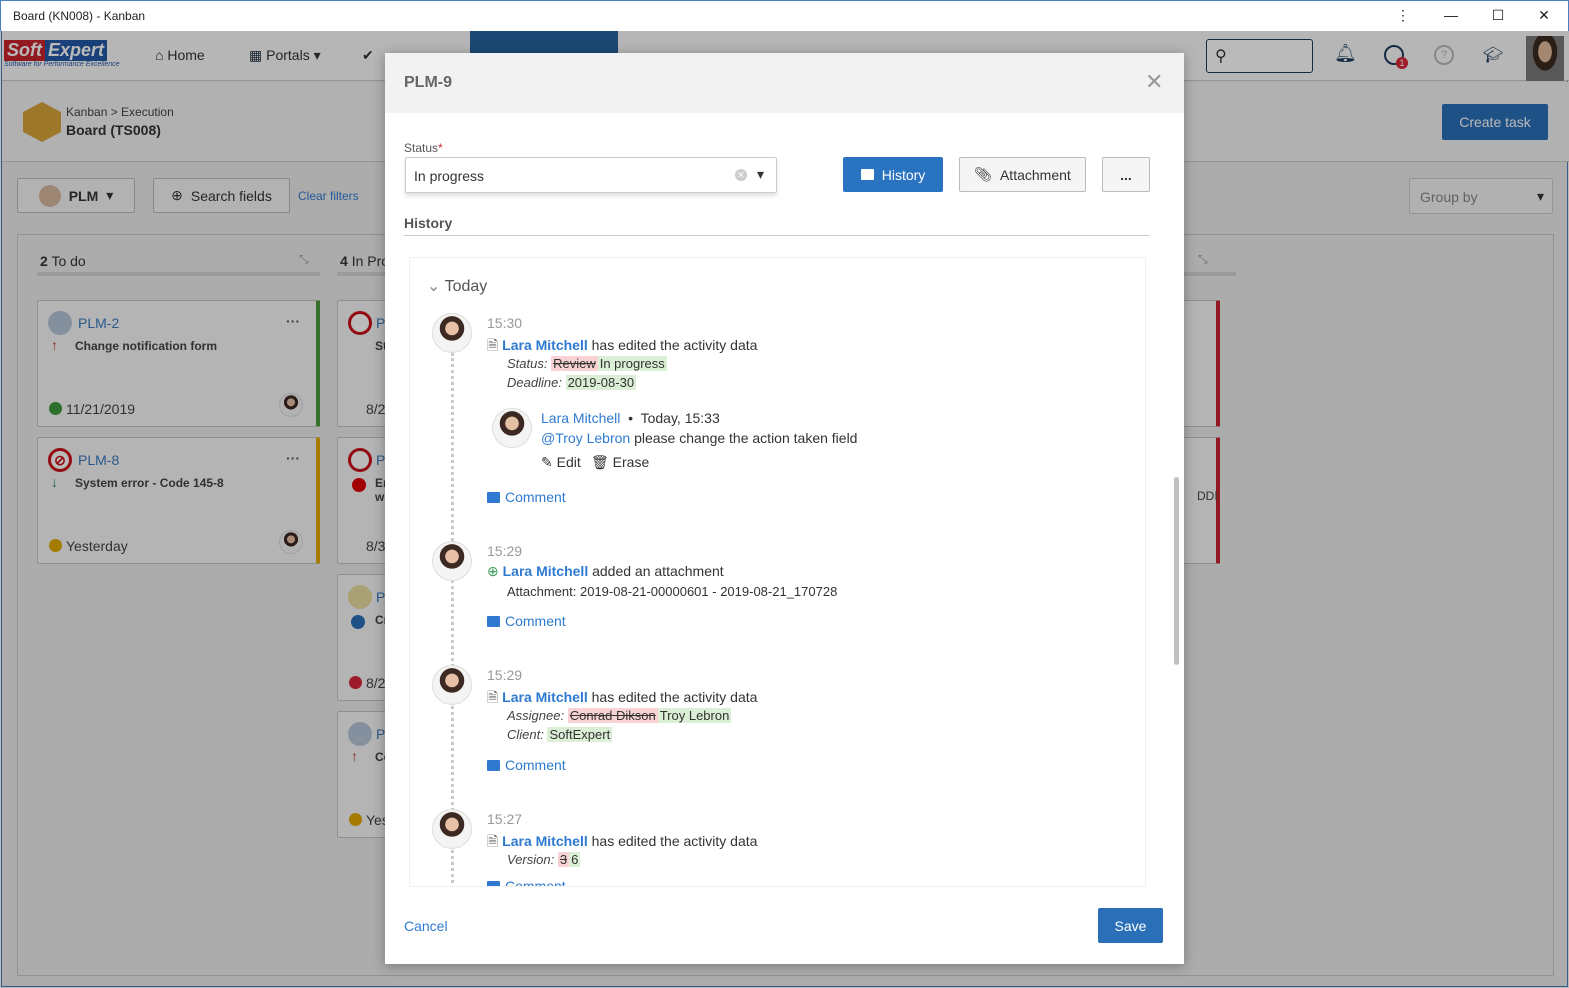 The height and width of the screenshot is (988, 1569). I want to click on clear-icon: ✕, so click(741, 175).